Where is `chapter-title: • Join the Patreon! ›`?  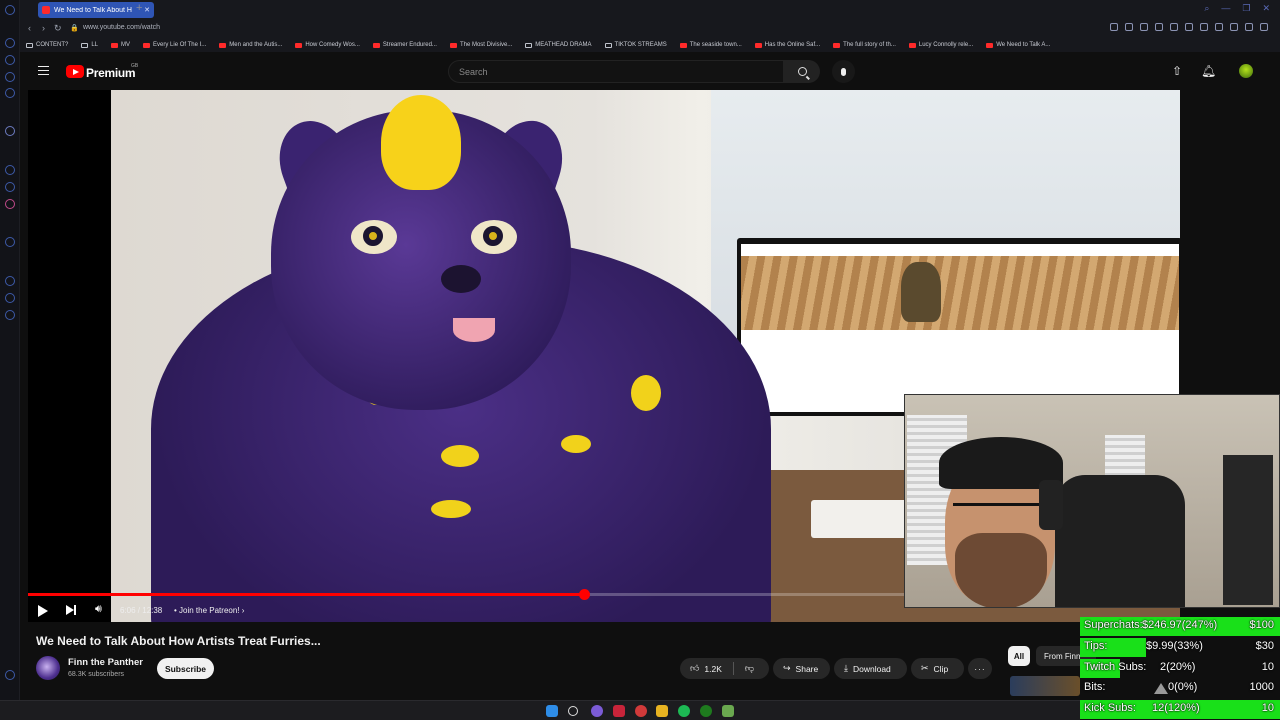 chapter-title: • Join the Patreon! › is located at coordinates (209, 610).